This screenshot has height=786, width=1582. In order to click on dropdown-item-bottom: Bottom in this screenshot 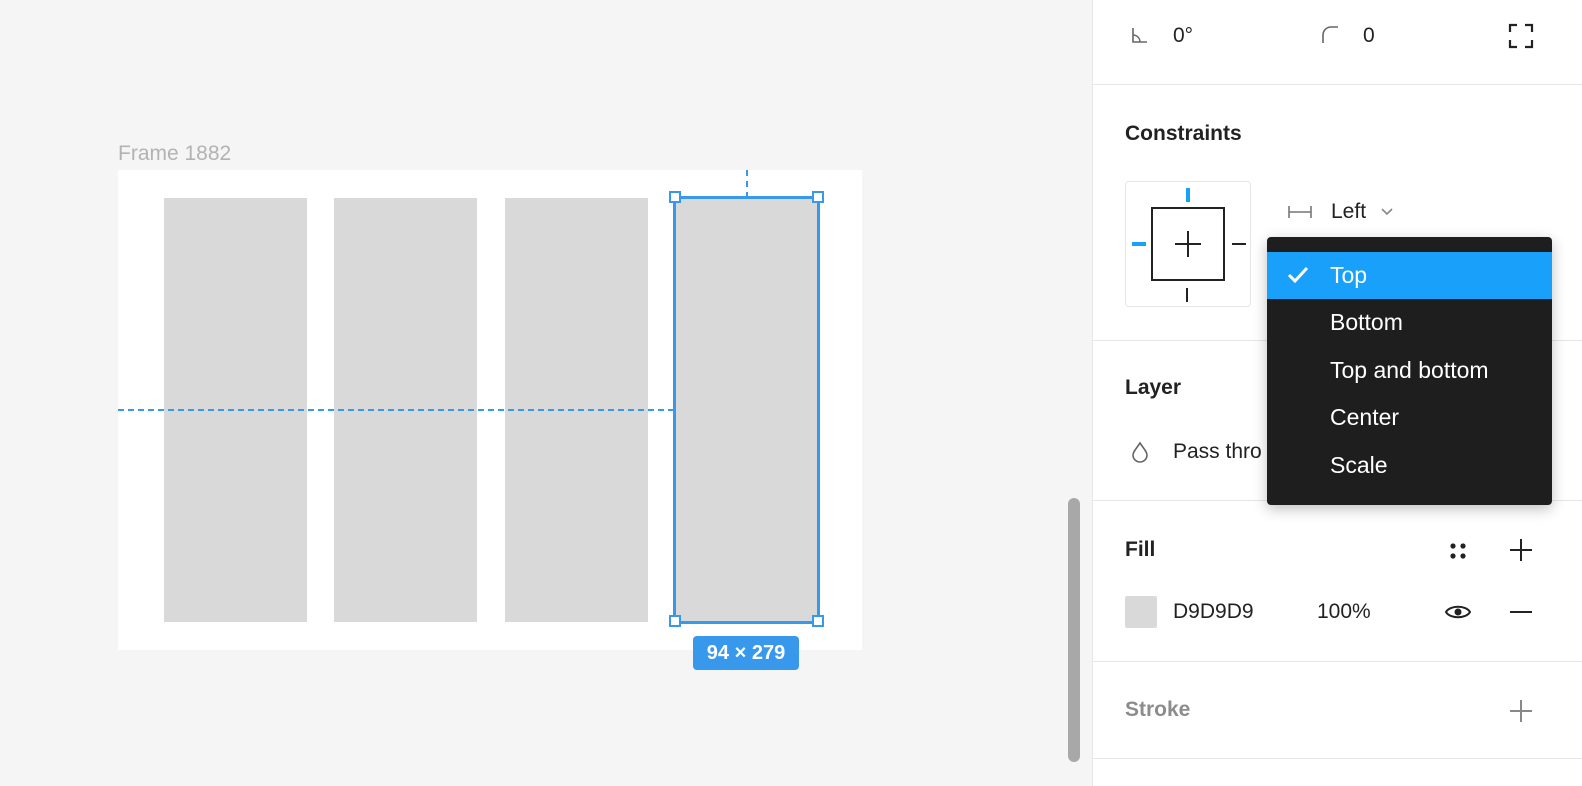, I will do `click(1409, 322)`.